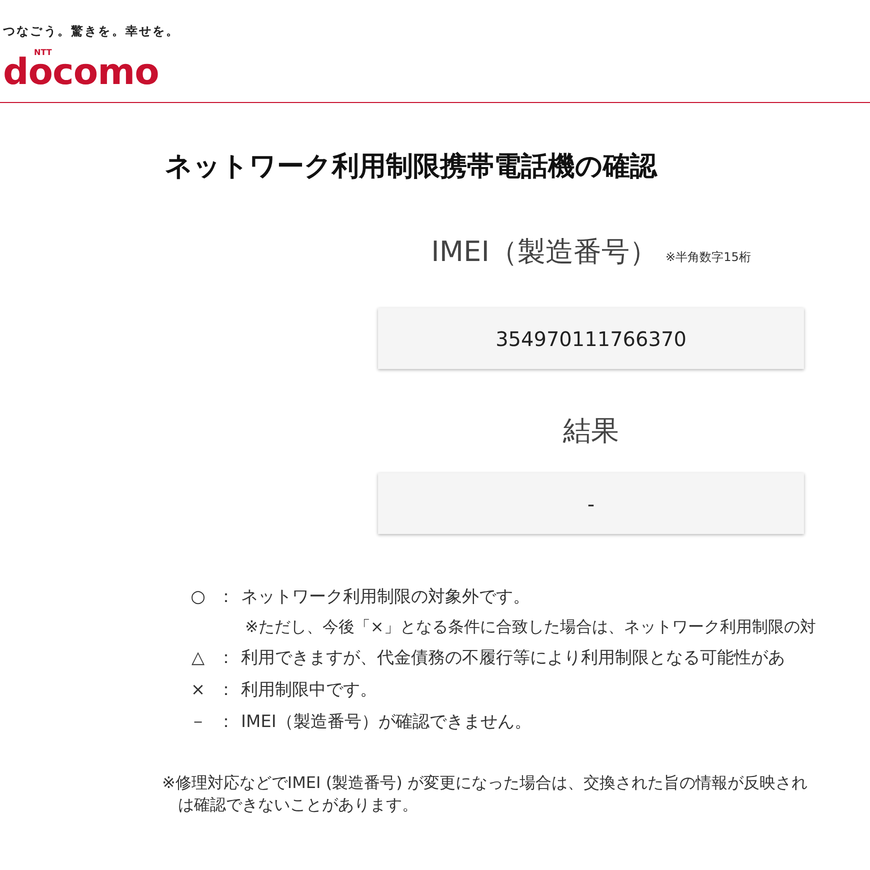 The height and width of the screenshot is (870, 870). I want to click on footnote-text: ※修理対応などでIMEI (製造番号) が変更になった場合は、交換された旨の情報が反映され, so click(485, 783).